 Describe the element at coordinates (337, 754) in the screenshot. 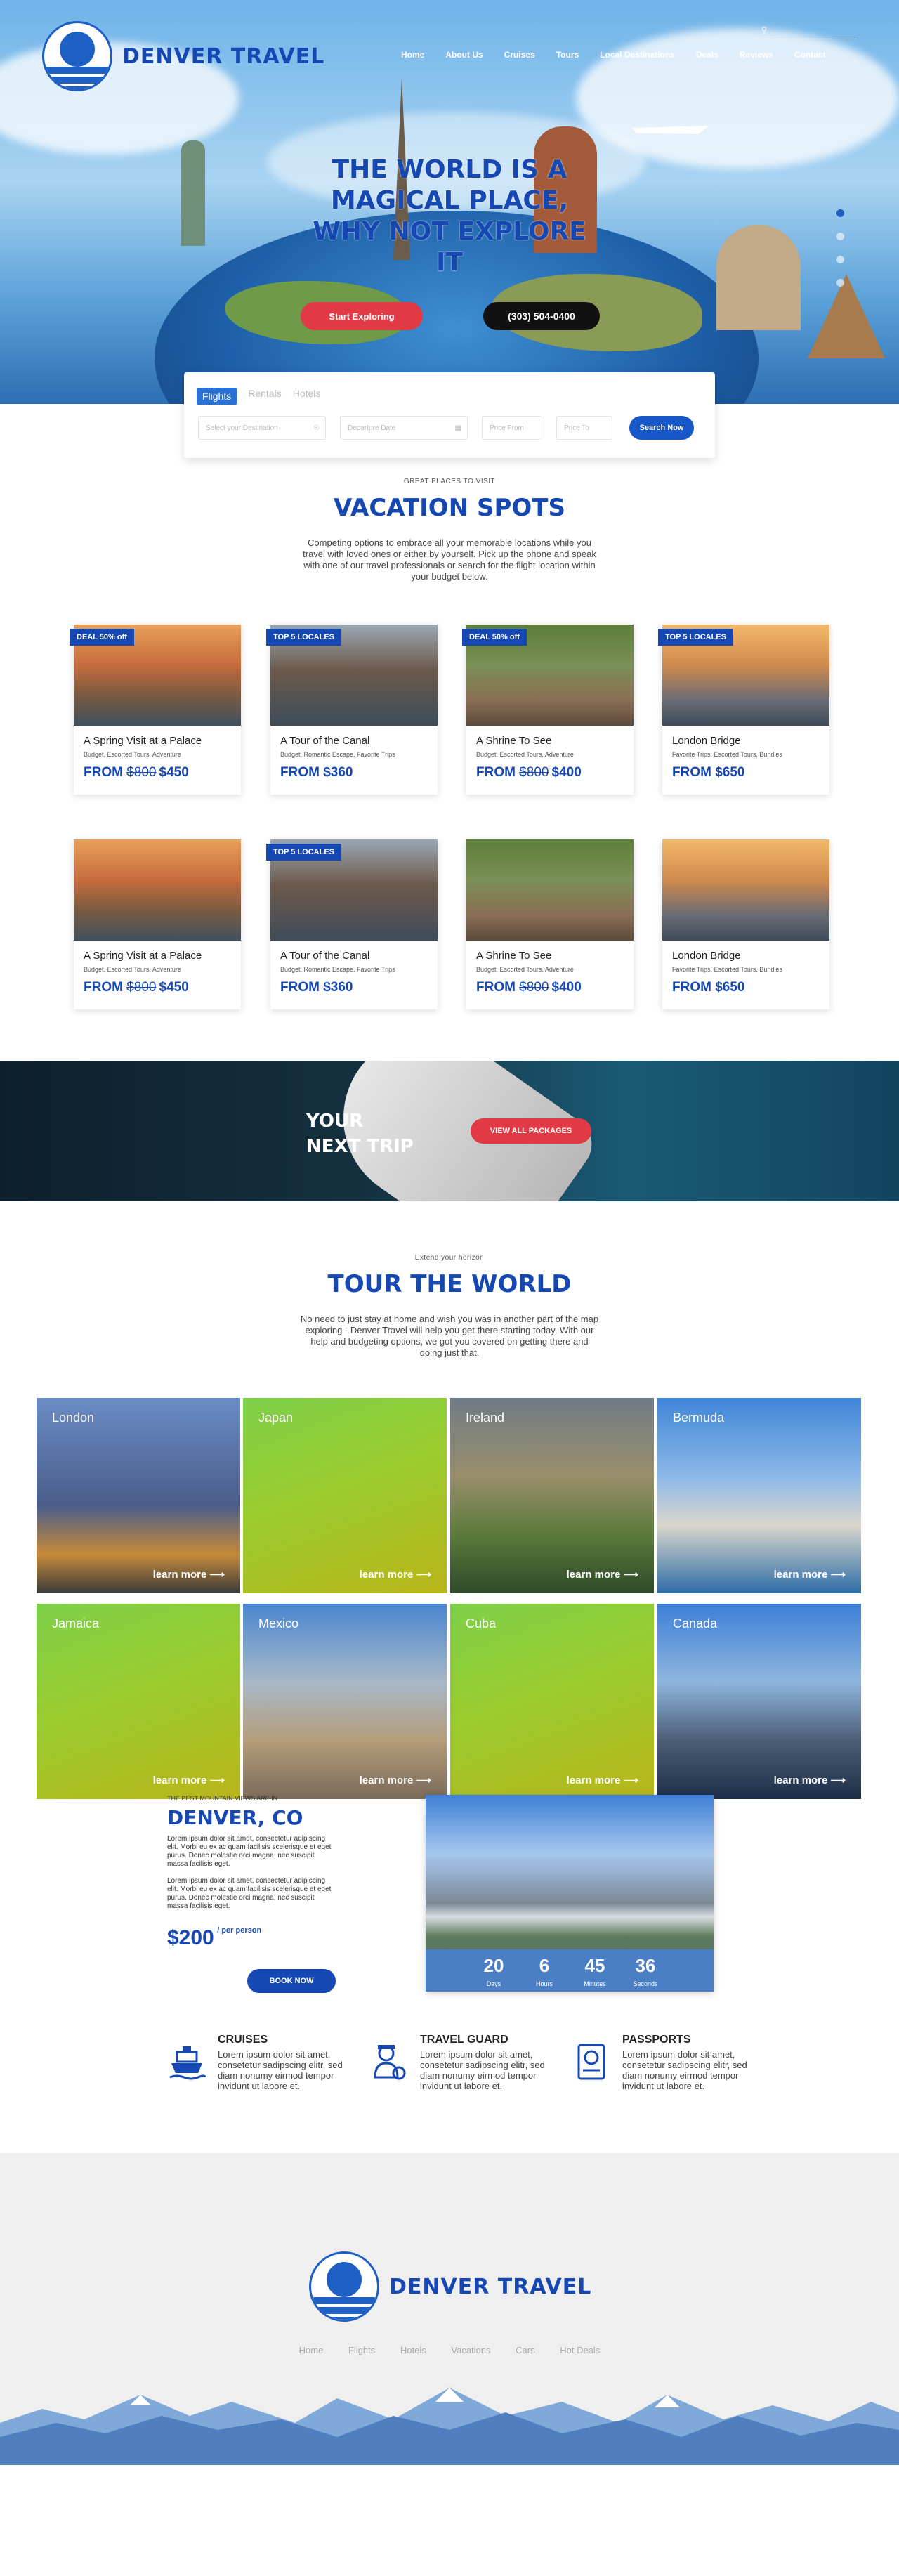

I see `card-tags: Budget, Romantic Escape, Favorite Trips` at that location.